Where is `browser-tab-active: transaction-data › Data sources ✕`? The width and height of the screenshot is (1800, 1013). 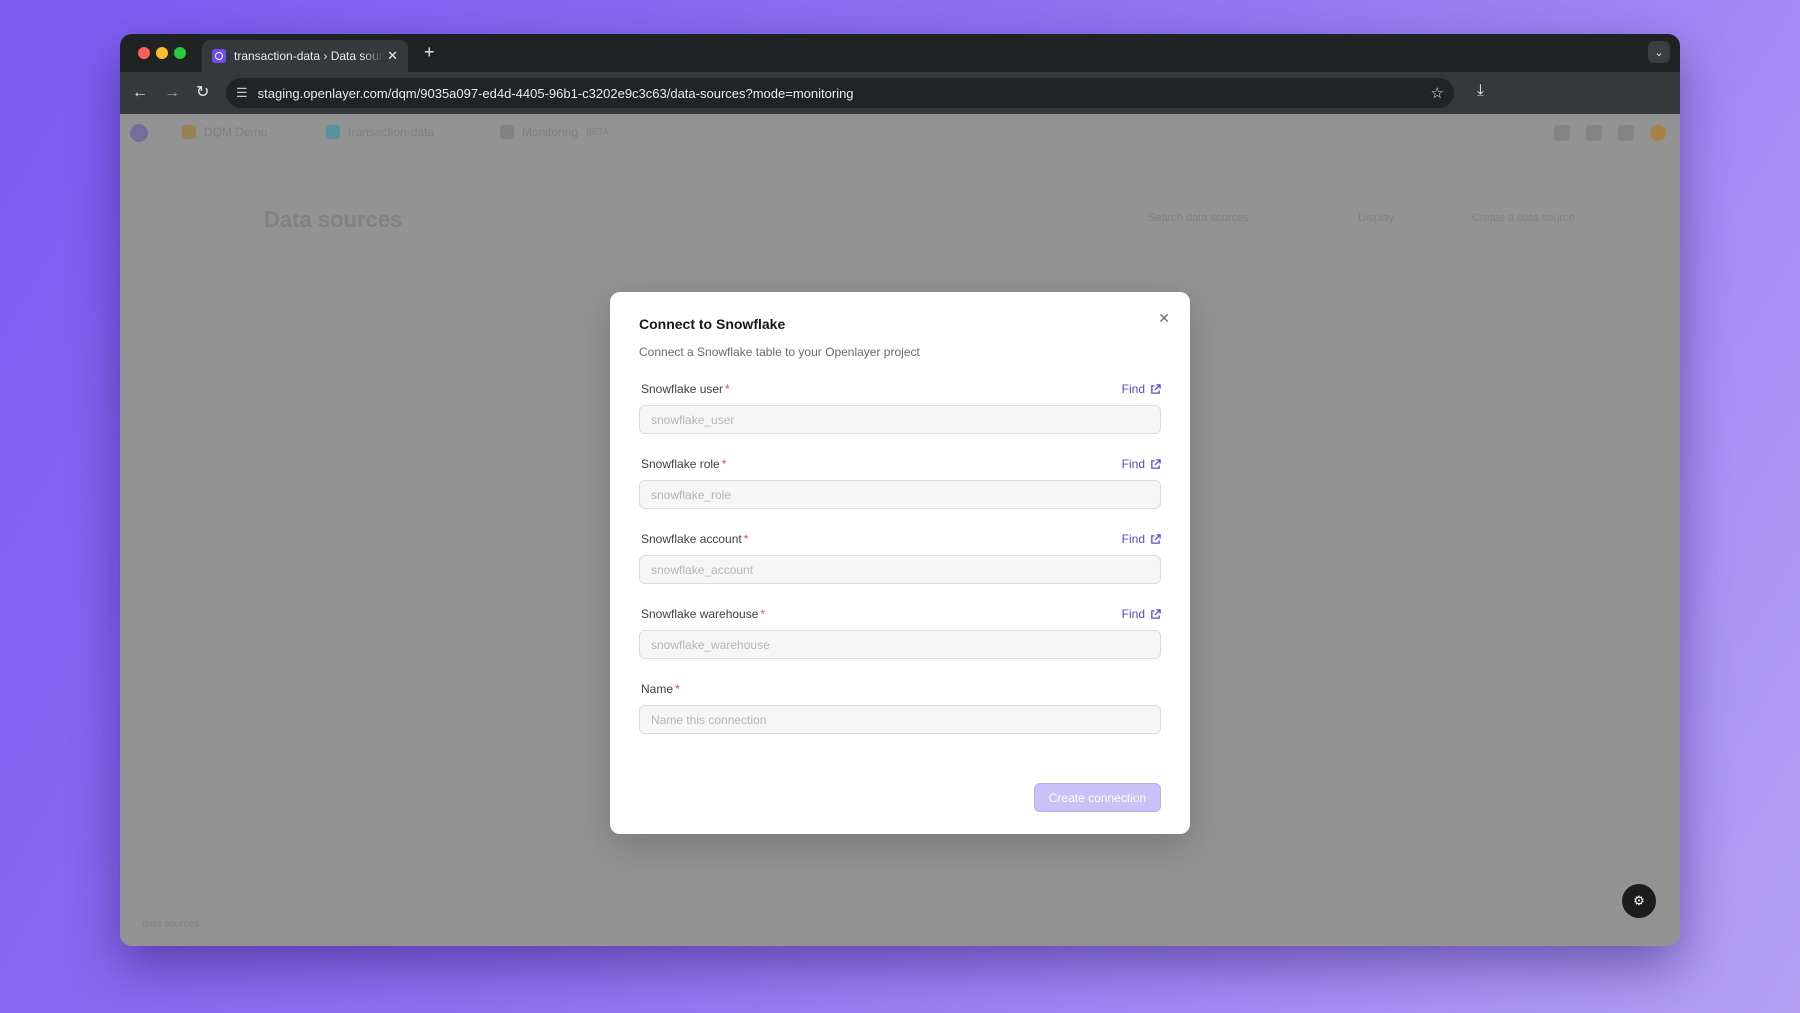 browser-tab-active: transaction-data › Data sources ✕ is located at coordinates (305, 56).